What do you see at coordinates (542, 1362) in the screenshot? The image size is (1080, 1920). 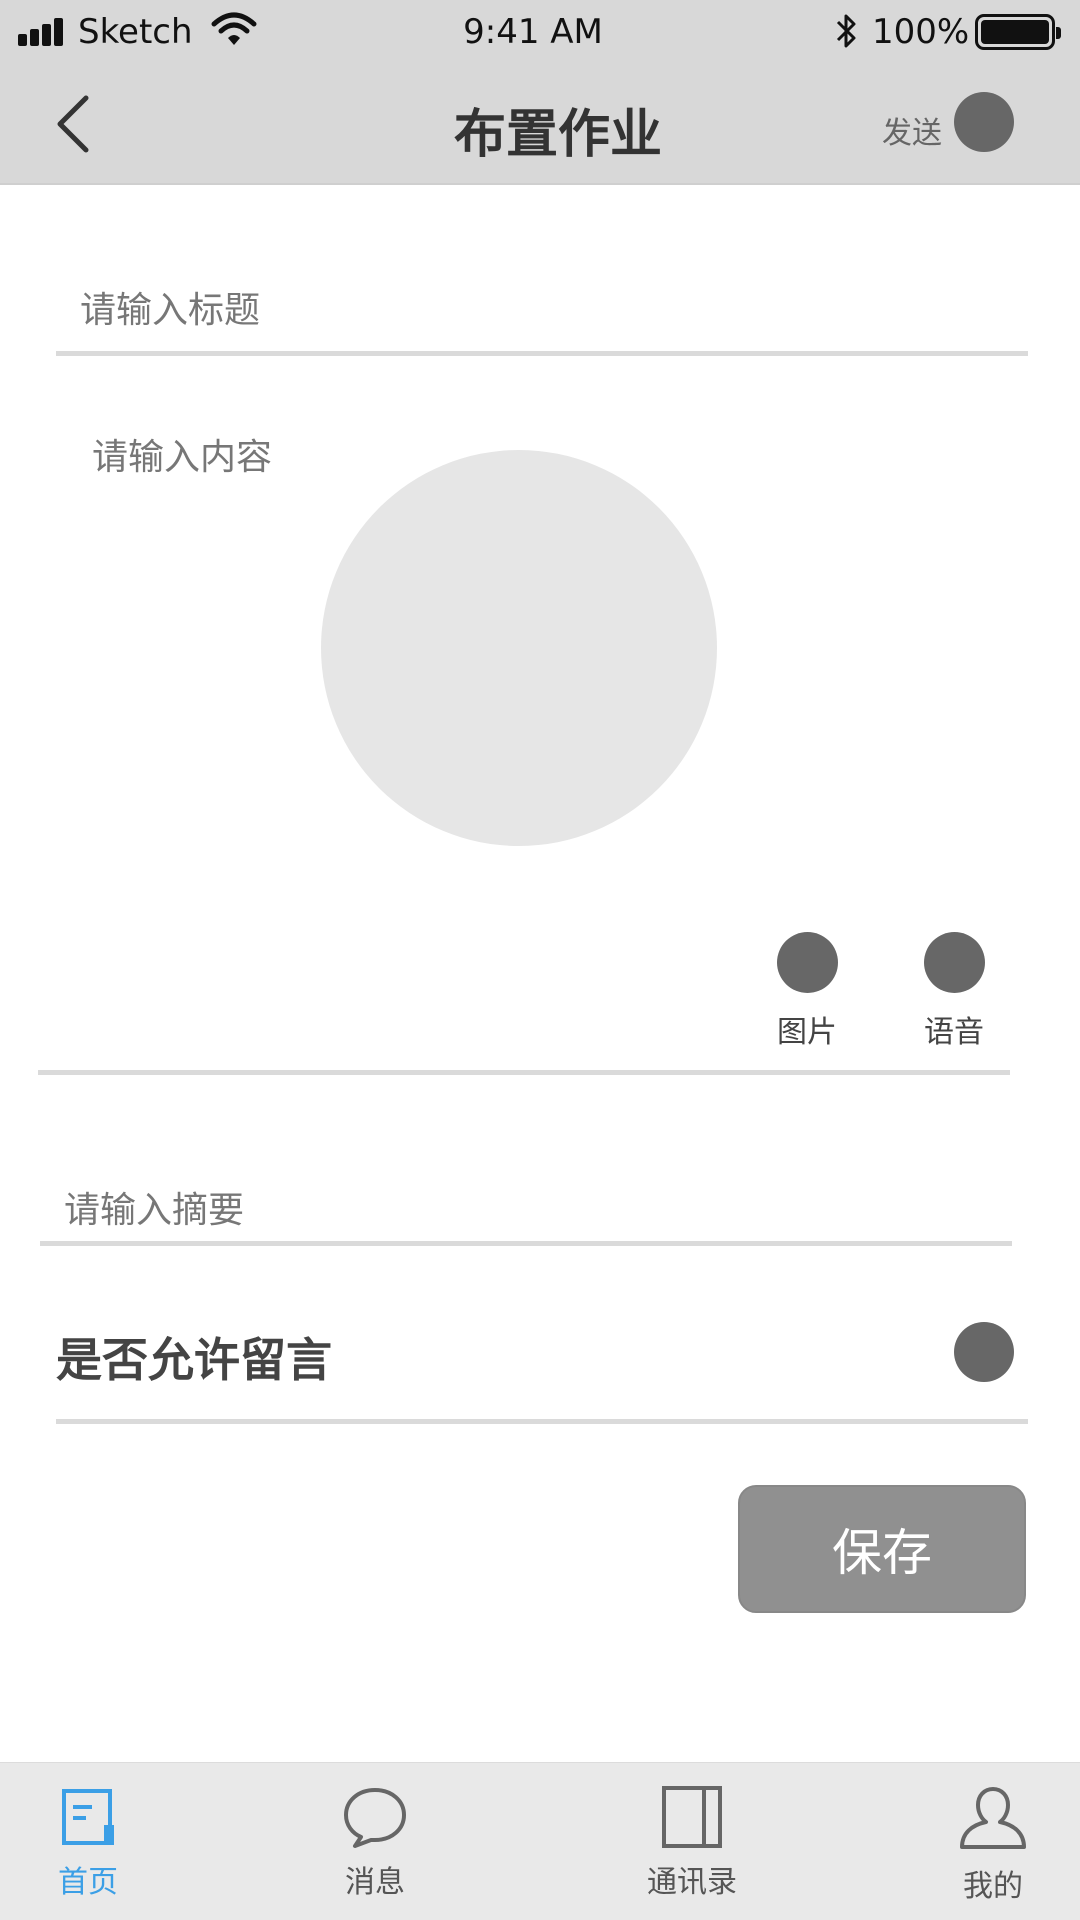 I see `allow-comment-row: 是否允许留言` at bounding box center [542, 1362].